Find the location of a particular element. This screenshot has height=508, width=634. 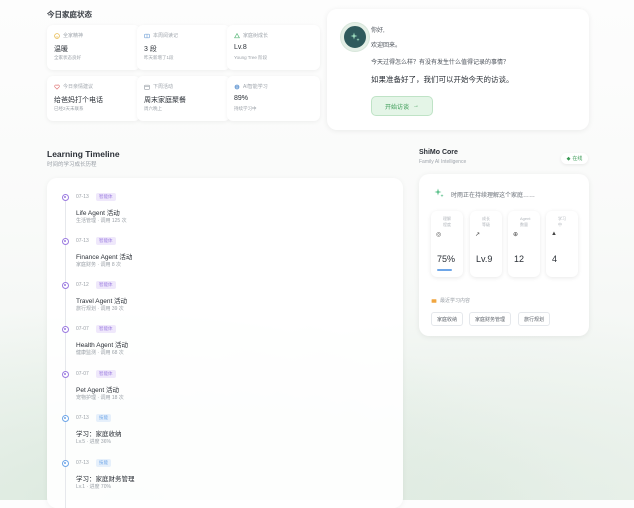

timeline-item: 07-12 智能体 Travel Agent 活动 旅行规划 · 调用 39 次 is located at coordinates (209, 301).